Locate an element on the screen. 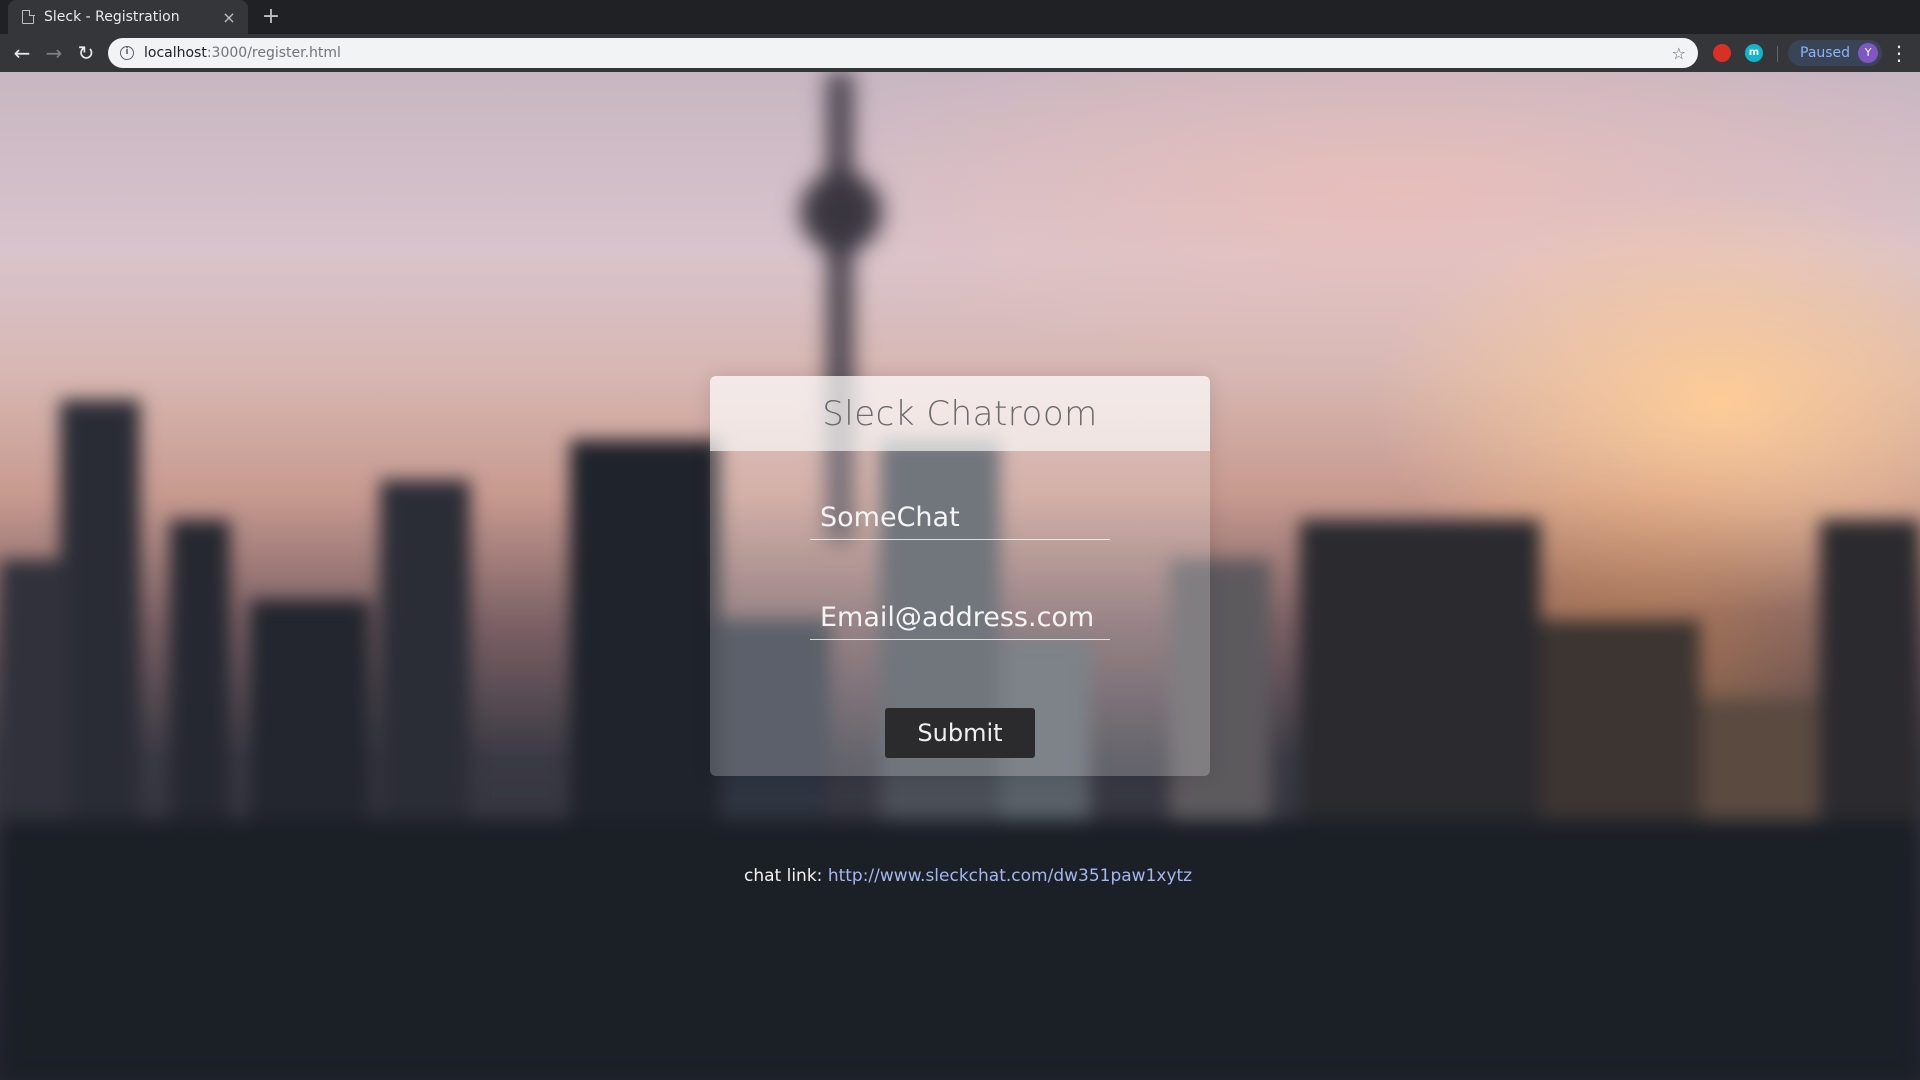  forward-arrow-icon: → is located at coordinates (54, 53).